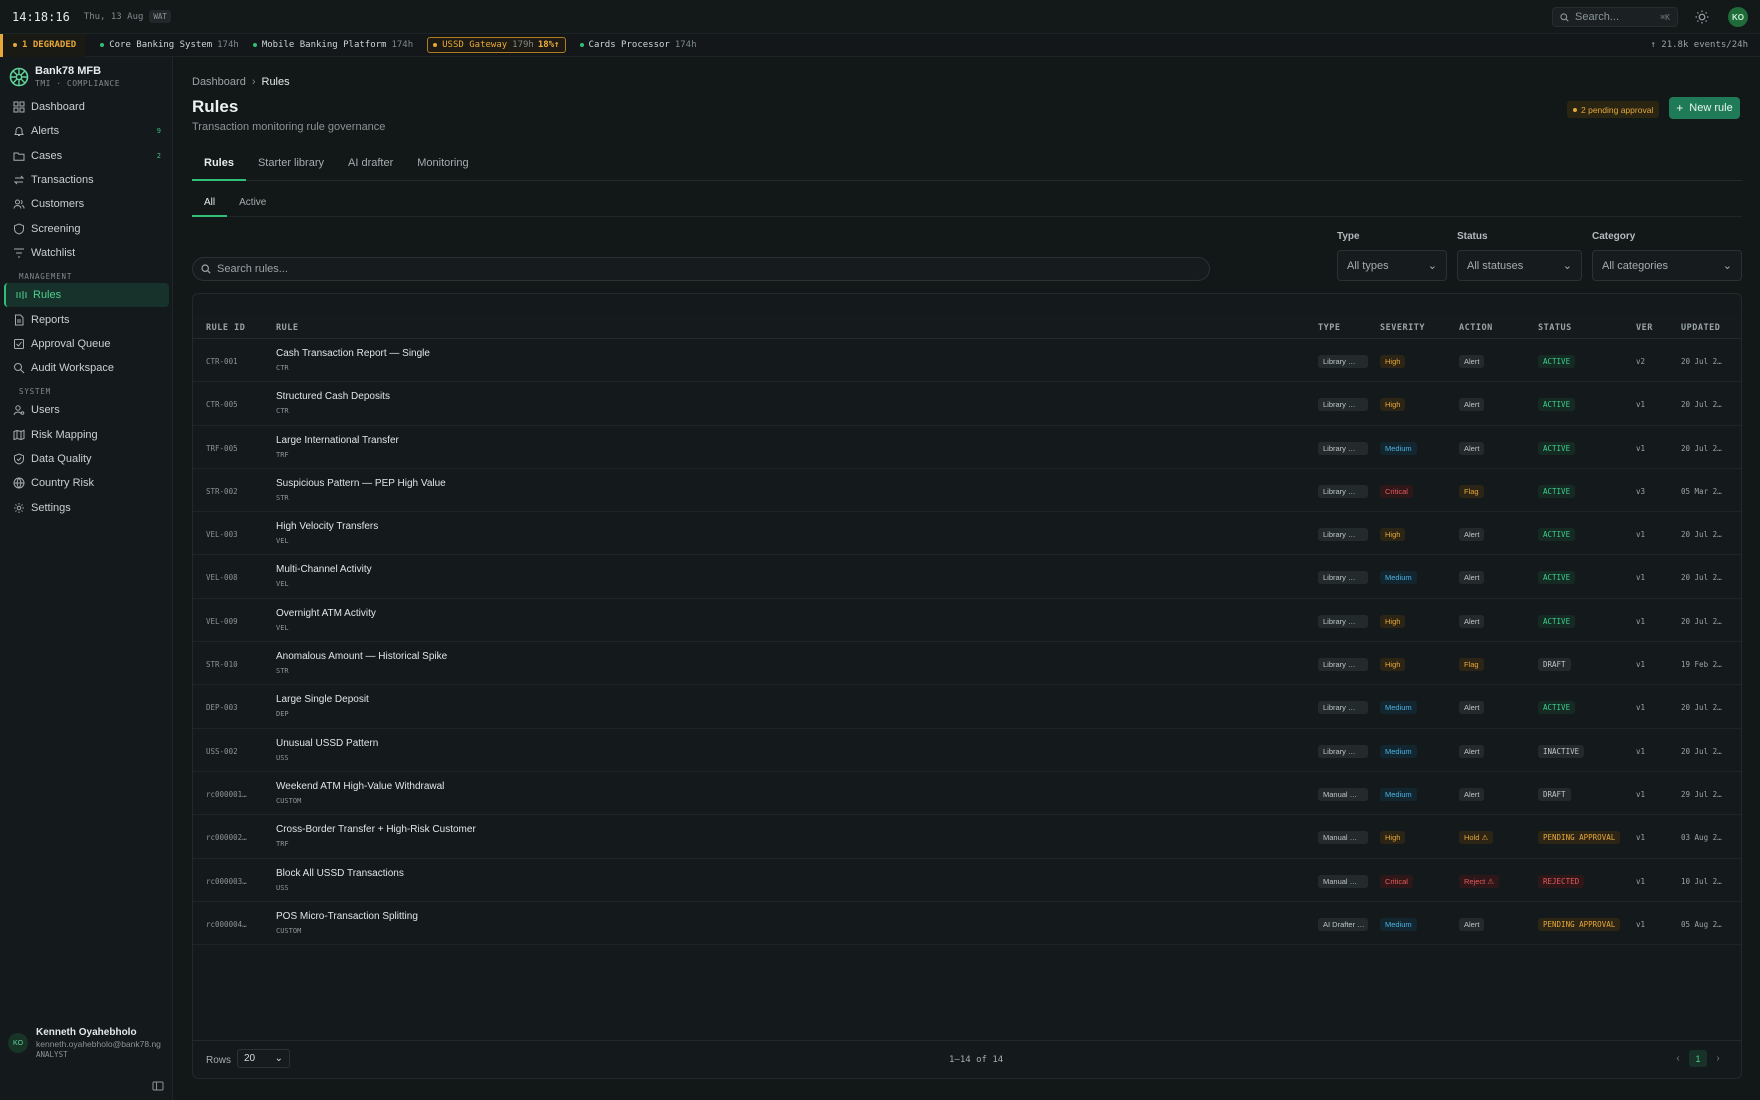 This screenshot has width=1760, height=1100. Describe the element at coordinates (1392, 265) in the screenshot. I see `type-filter-select: All types ⌄` at that location.